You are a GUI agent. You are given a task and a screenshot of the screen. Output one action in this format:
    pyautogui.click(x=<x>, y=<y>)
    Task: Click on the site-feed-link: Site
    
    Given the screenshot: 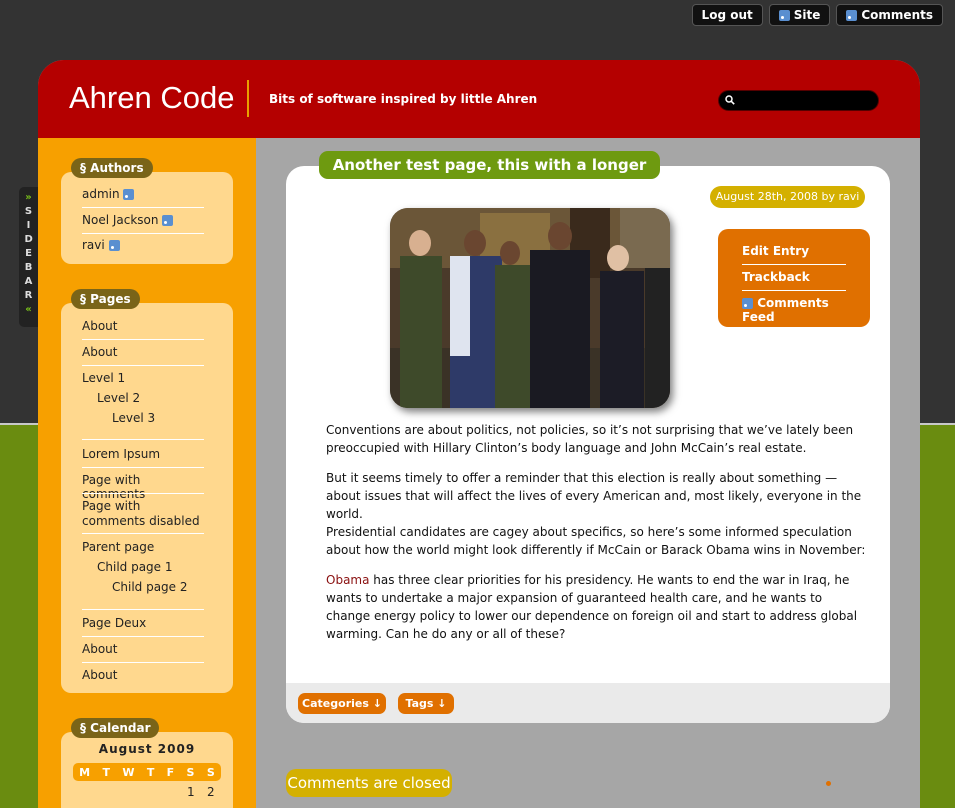 What is the action you would take?
    pyautogui.click(x=799, y=15)
    